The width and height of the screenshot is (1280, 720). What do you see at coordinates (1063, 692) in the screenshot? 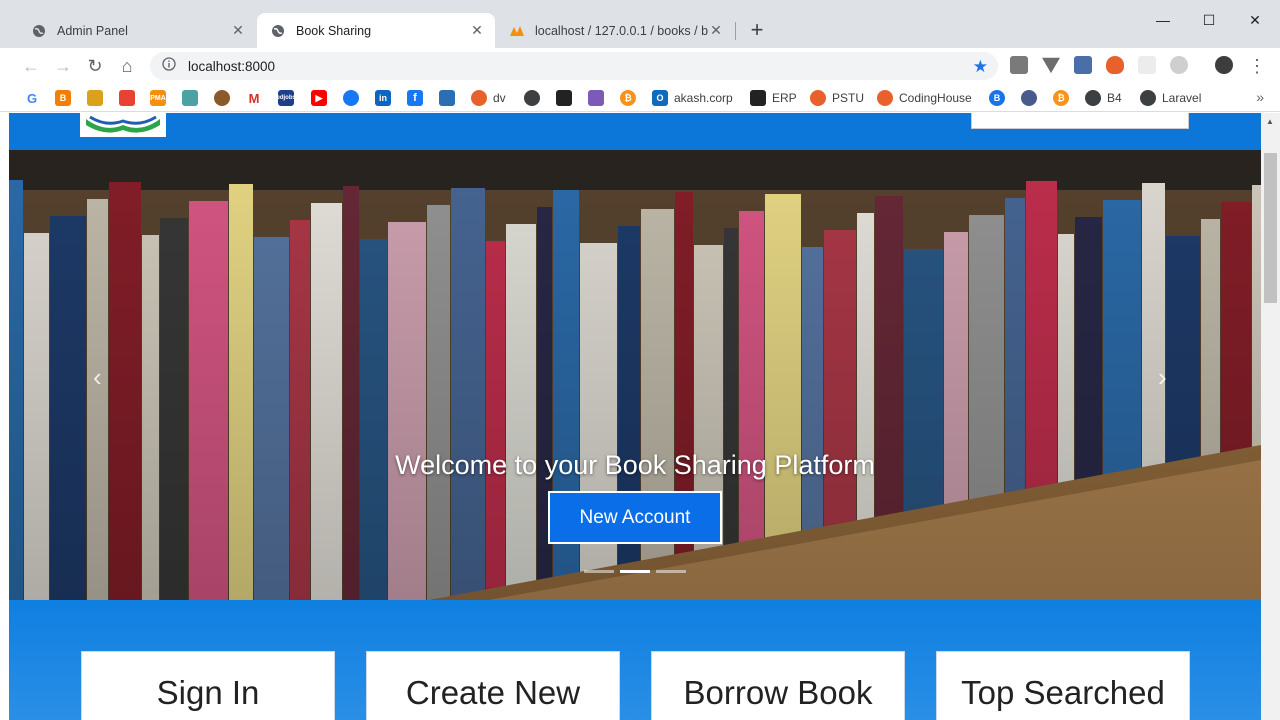
I see `card-title: Top Searched` at bounding box center [1063, 692].